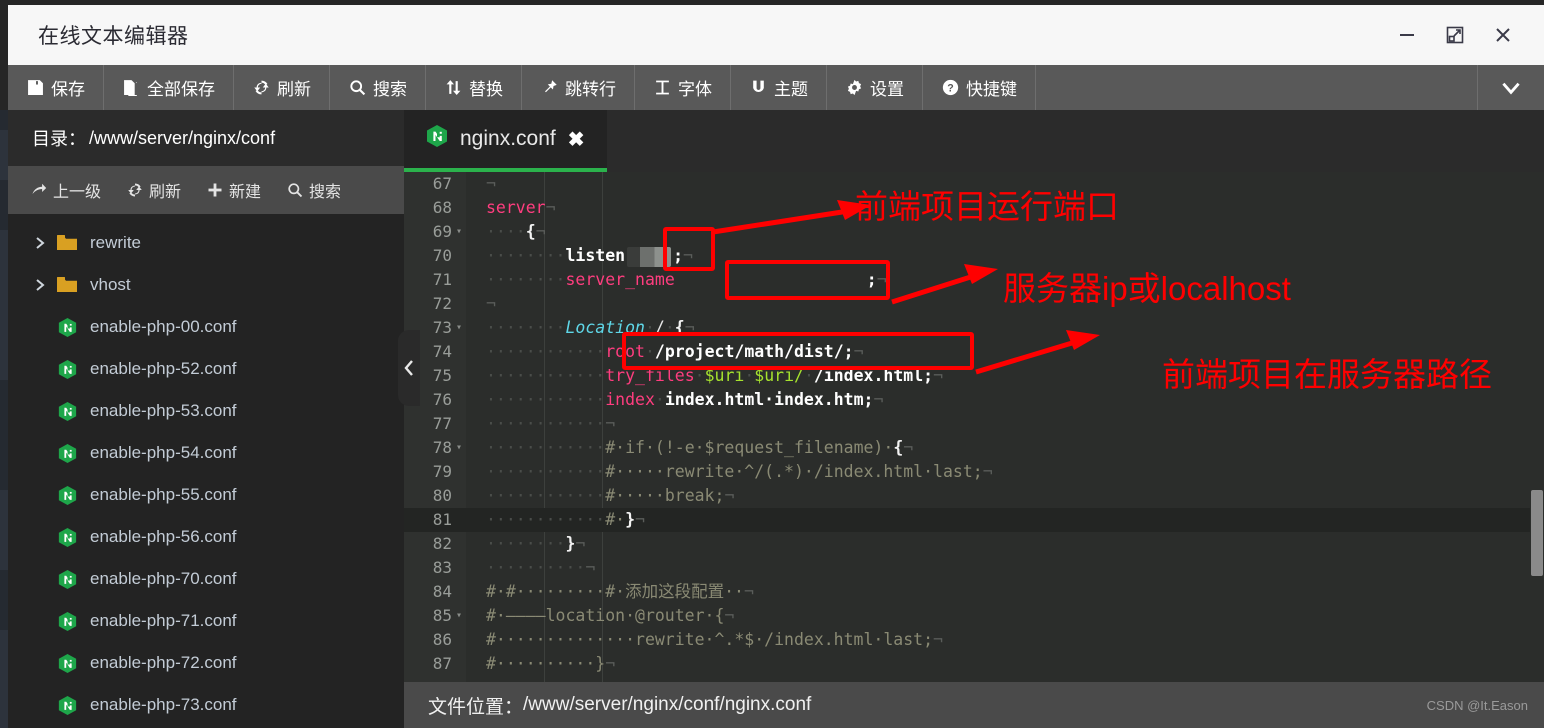 This screenshot has height=728, width=1544. Describe the element at coordinates (181, 89) in the screenshot. I see `toolbar-item-label: 全部保存` at that location.